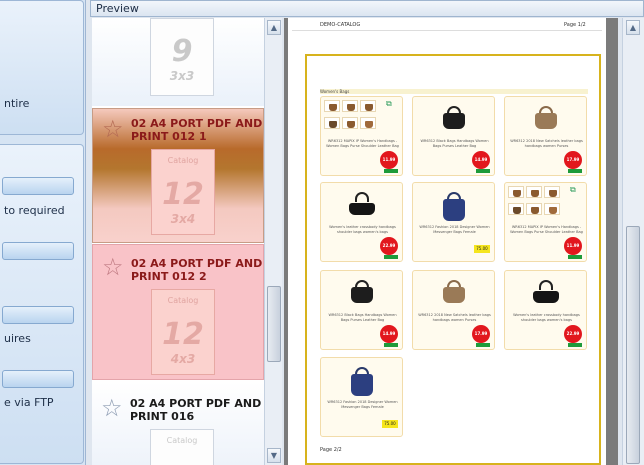 Image resolution: width=644 pixels, height=465 pixels. What do you see at coordinates (454, 91) in the screenshot?
I see `category-title: Women's Bags` at bounding box center [454, 91].